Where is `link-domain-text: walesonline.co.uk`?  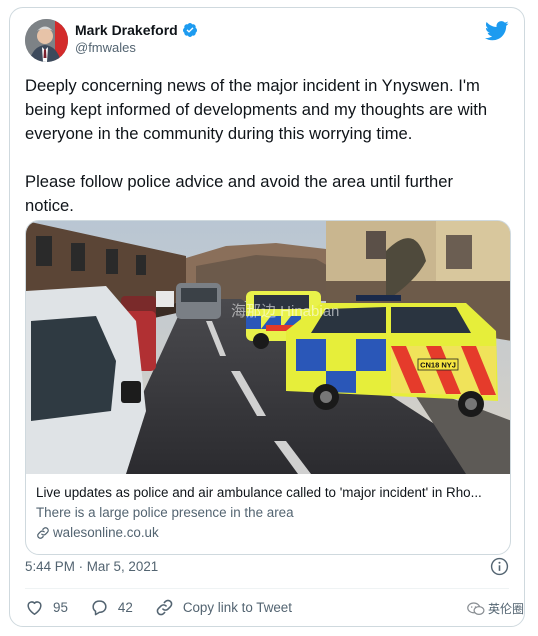
link-domain-text: walesonline.co.uk is located at coordinates (106, 532).